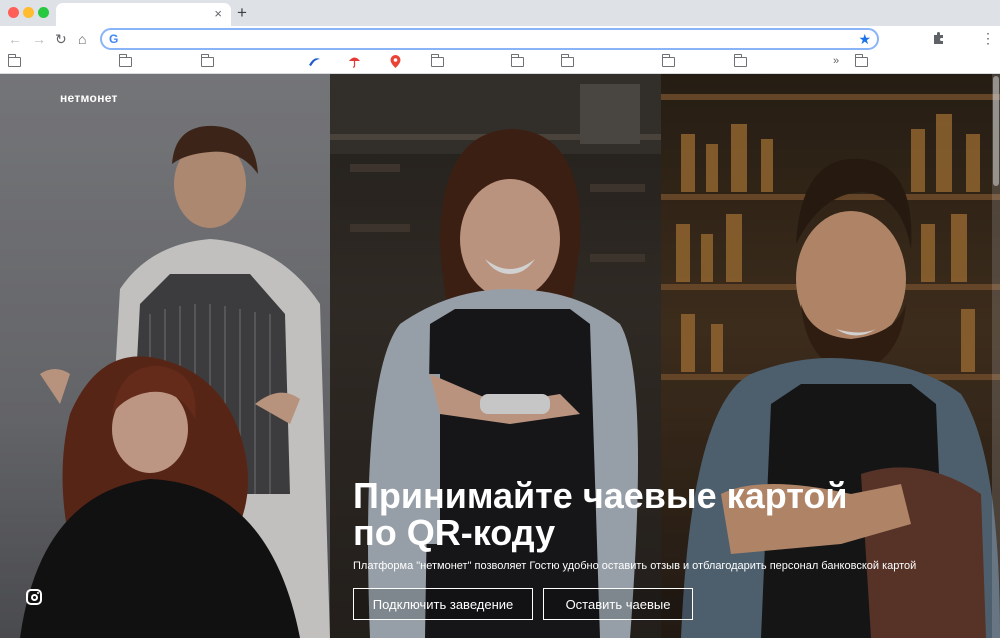  What do you see at coordinates (39, 39) in the screenshot?
I see `forward-button: →` at bounding box center [39, 39].